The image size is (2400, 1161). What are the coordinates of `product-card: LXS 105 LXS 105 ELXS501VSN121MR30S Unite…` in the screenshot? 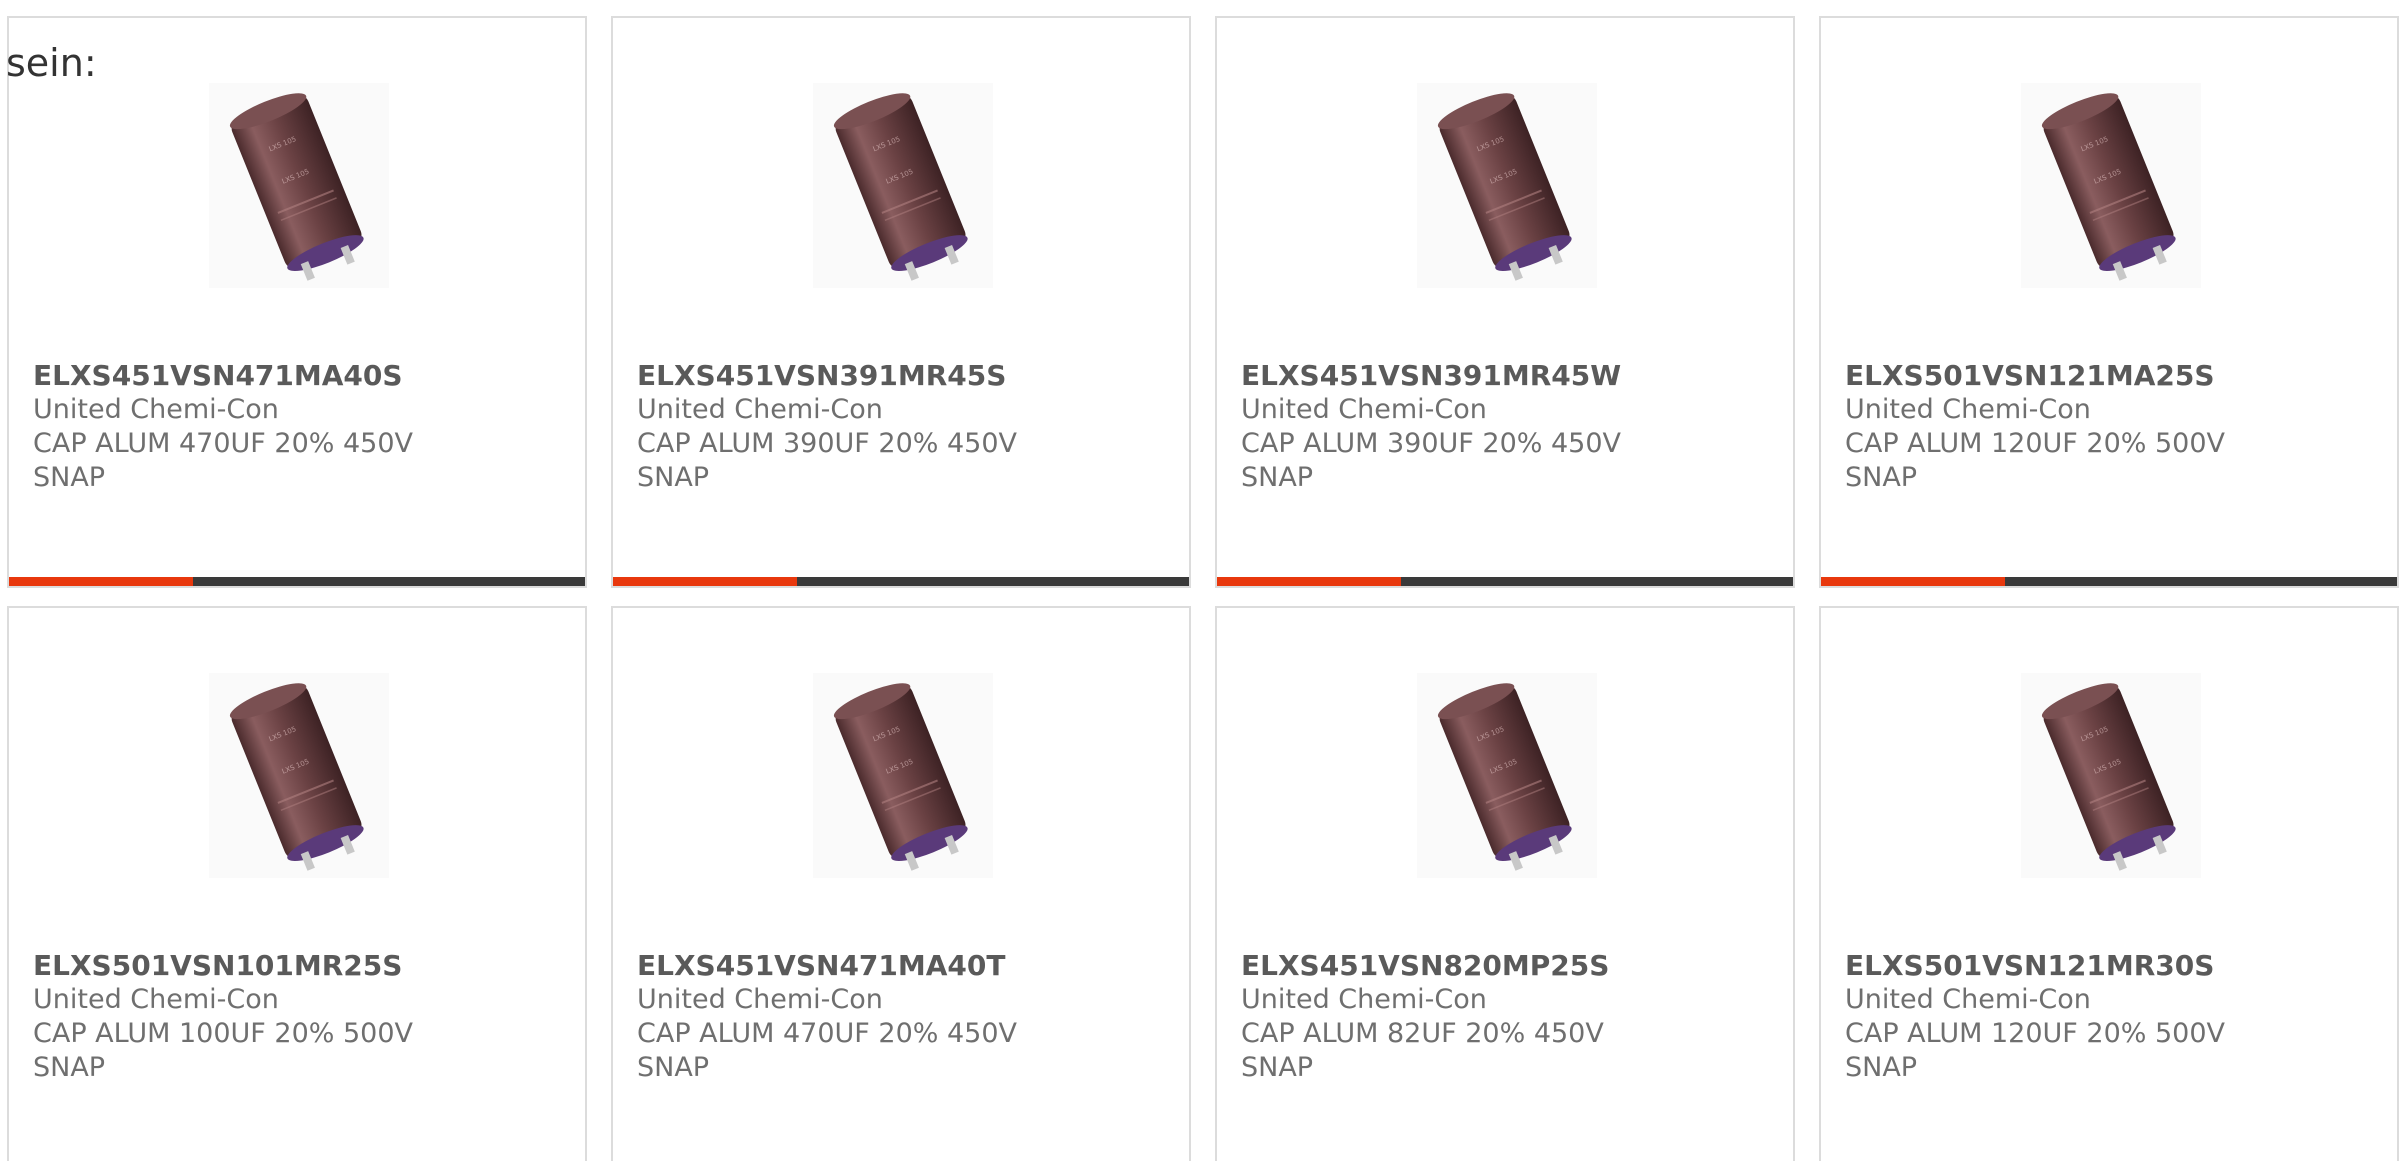 It's located at (2109, 883).